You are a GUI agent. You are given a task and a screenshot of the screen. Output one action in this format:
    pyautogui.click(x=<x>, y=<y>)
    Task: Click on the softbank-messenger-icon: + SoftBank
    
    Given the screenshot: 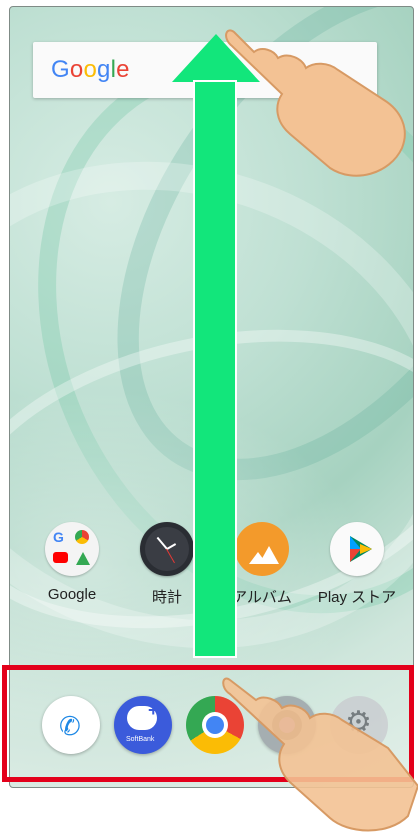 What is the action you would take?
    pyautogui.click(x=143, y=725)
    